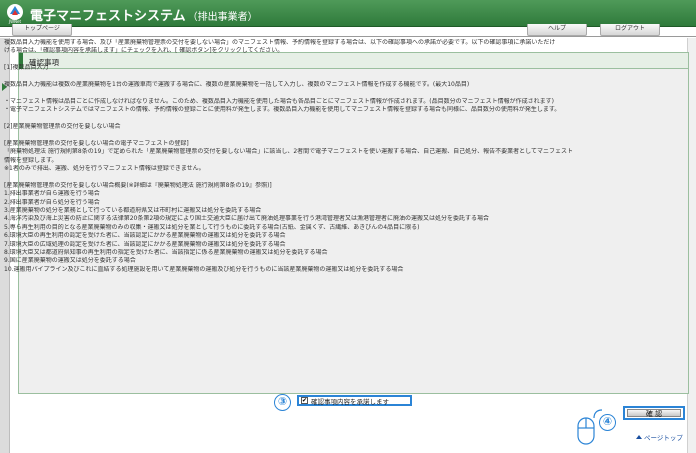 This screenshot has height=453, width=696. I want to click on text-line: ※1者のみで排出、運搬、処分を行うマニフェスト情報は登録できません。, so click(104, 169).